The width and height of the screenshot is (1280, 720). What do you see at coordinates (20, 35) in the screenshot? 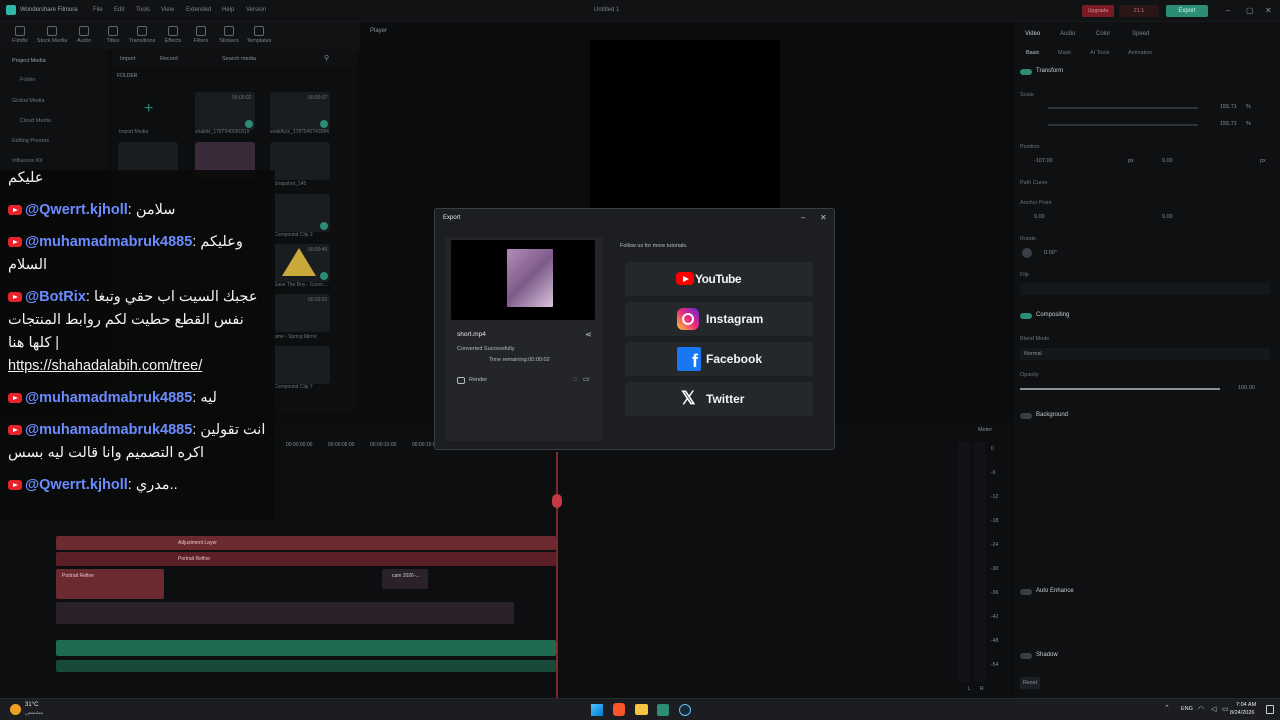
I see `tool-filmfix: Filmfix` at bounding box center [20, 35].